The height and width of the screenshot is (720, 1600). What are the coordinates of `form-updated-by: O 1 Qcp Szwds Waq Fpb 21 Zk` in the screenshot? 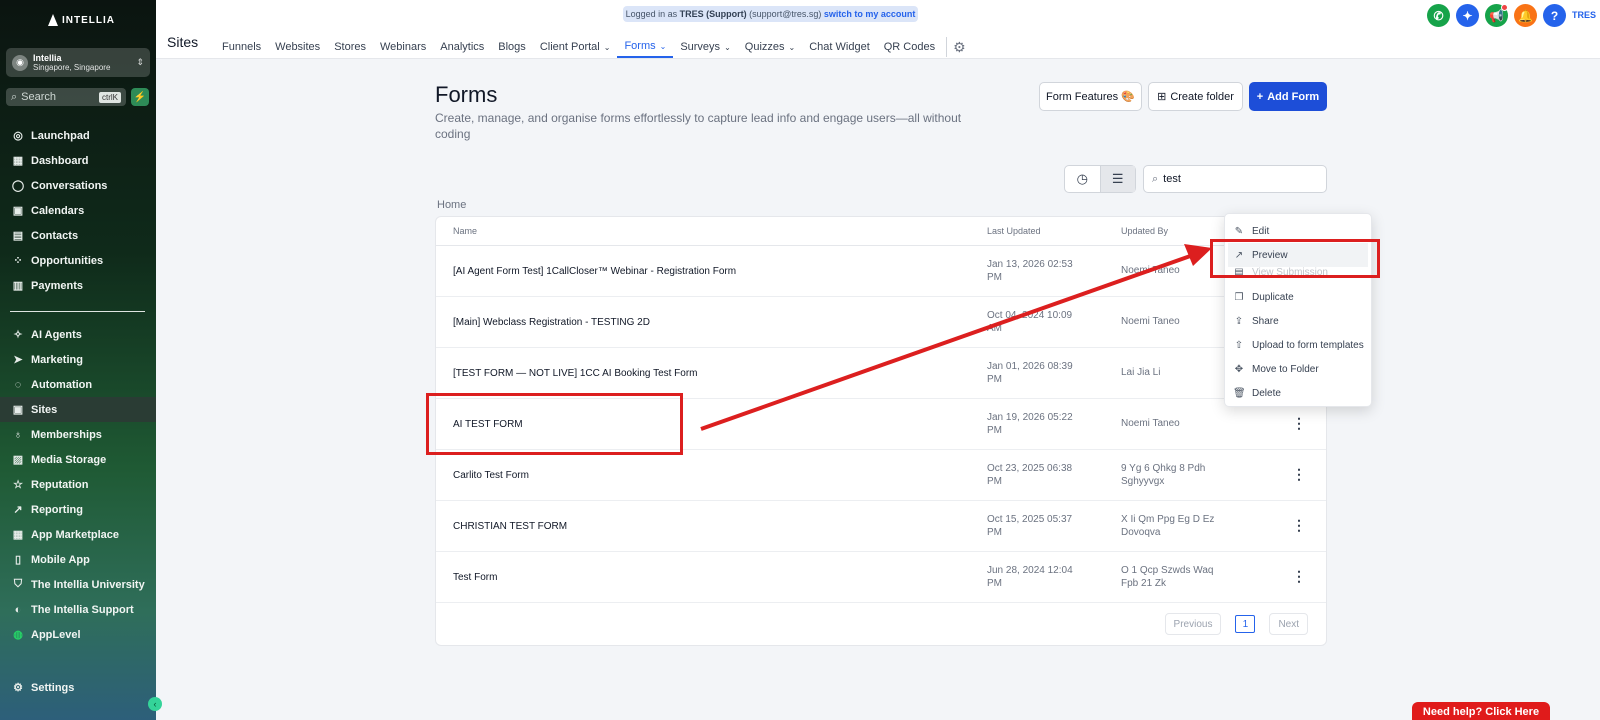 It's located at (1167, 577).